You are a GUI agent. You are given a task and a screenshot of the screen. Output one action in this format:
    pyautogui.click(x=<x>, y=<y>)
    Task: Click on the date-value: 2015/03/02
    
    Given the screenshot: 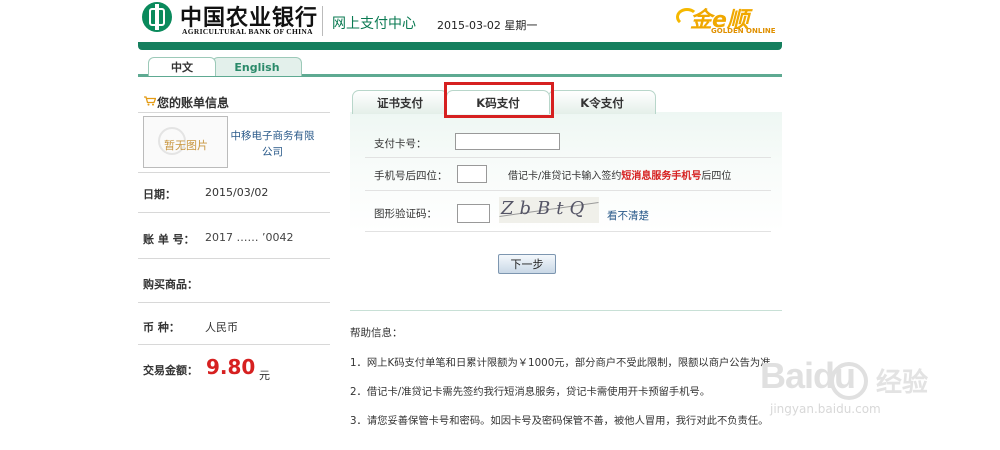 What is the action you would take?
    pyautogui.click(x=237, y=192)
    